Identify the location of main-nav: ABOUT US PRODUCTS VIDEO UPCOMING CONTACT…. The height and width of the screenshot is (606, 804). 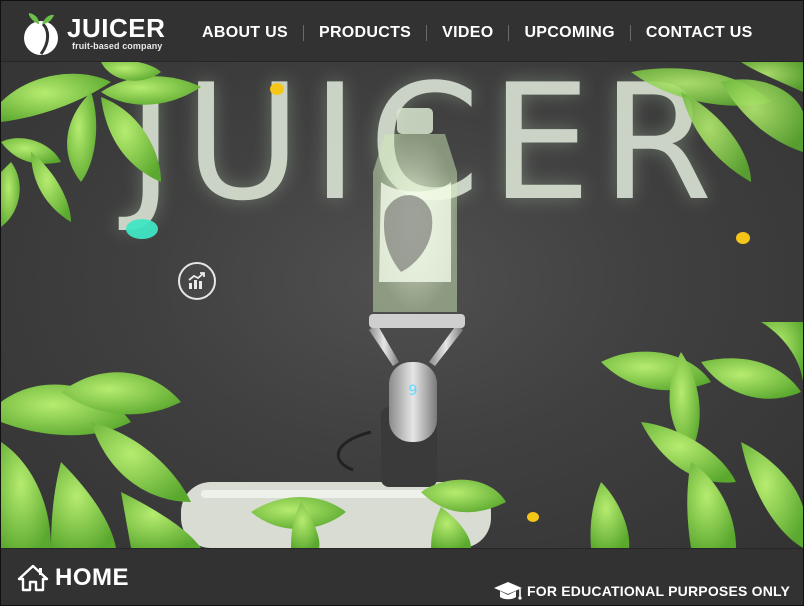
(477, 33).